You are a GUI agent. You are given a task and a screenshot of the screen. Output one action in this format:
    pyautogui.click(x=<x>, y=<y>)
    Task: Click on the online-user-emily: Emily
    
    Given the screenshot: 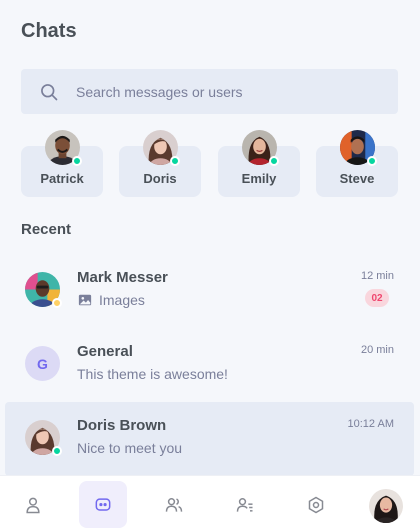 What is the action you would take?
    pyautogui.click(x=259, y=163)
    